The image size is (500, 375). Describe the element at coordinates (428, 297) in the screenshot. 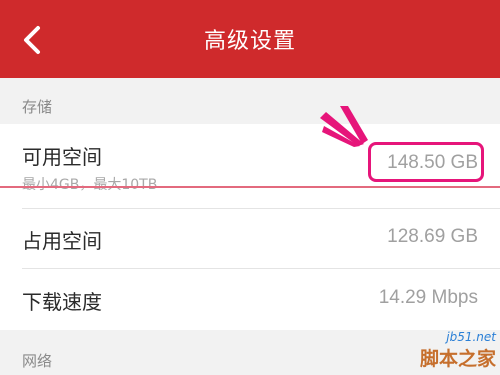

I see `row-value: 14.29 Mbps` at that location.